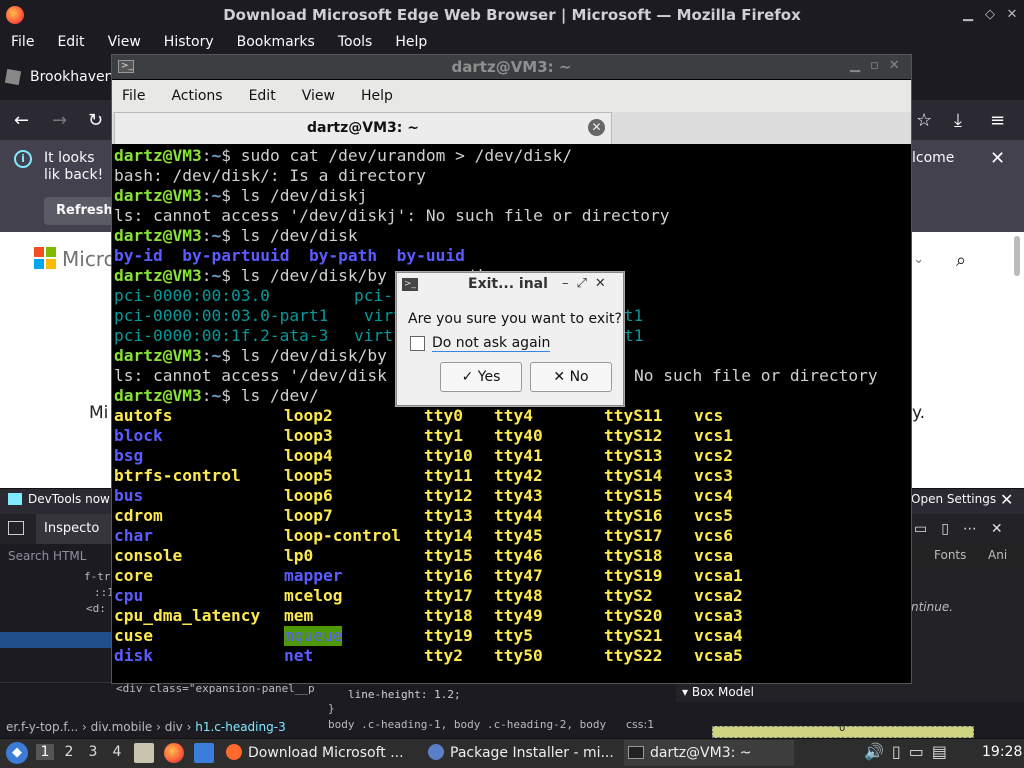 The image size is (1024, 768). I want to click on firefox-logo-icon, so click(15, 15).